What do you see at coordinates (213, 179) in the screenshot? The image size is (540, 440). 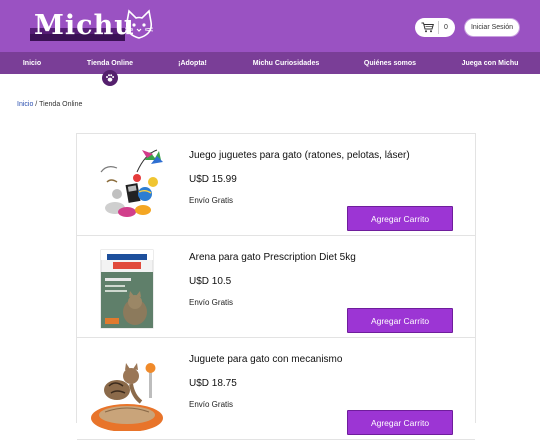 I see `product-price: U$D 15.99` at bounding box center [213, 179].